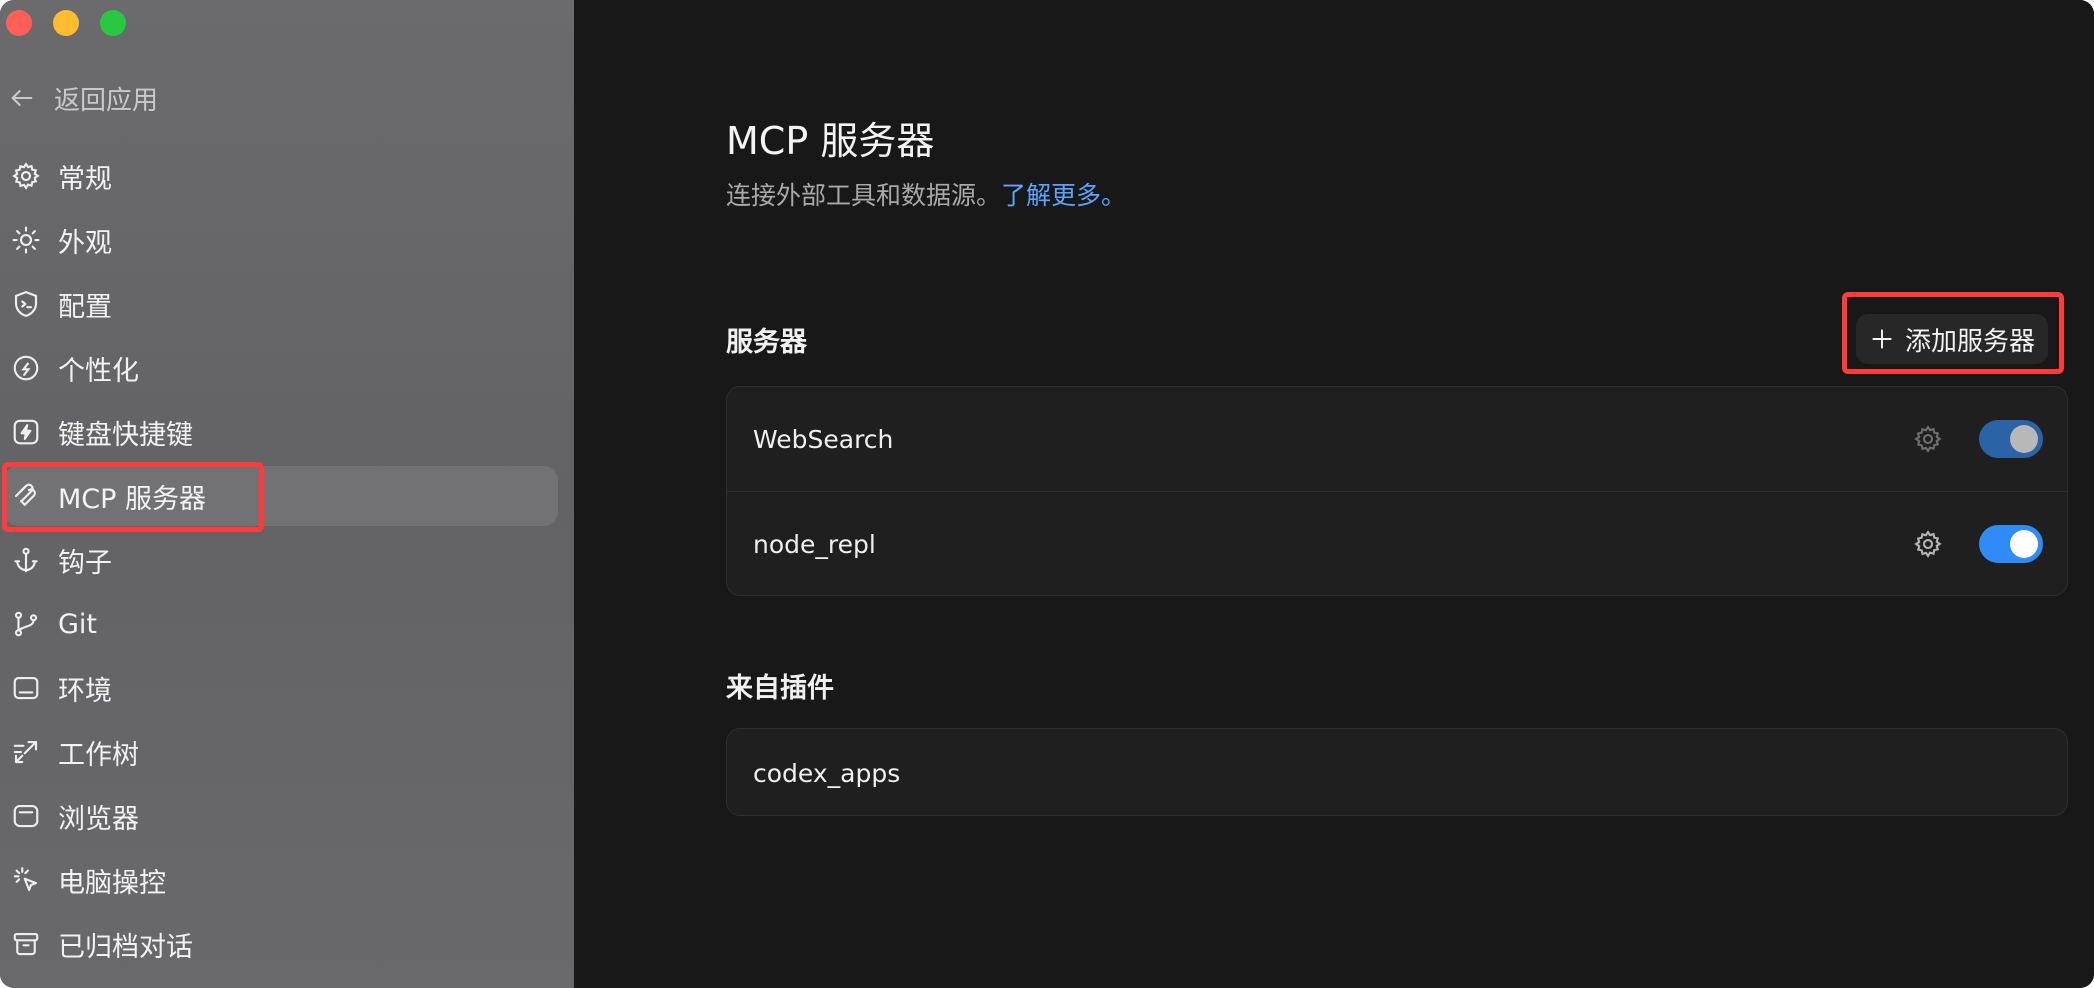  Describe the element at coordinates (780, 688) in the screenshot. I see `plugins-heading: 来自插件` at that location.